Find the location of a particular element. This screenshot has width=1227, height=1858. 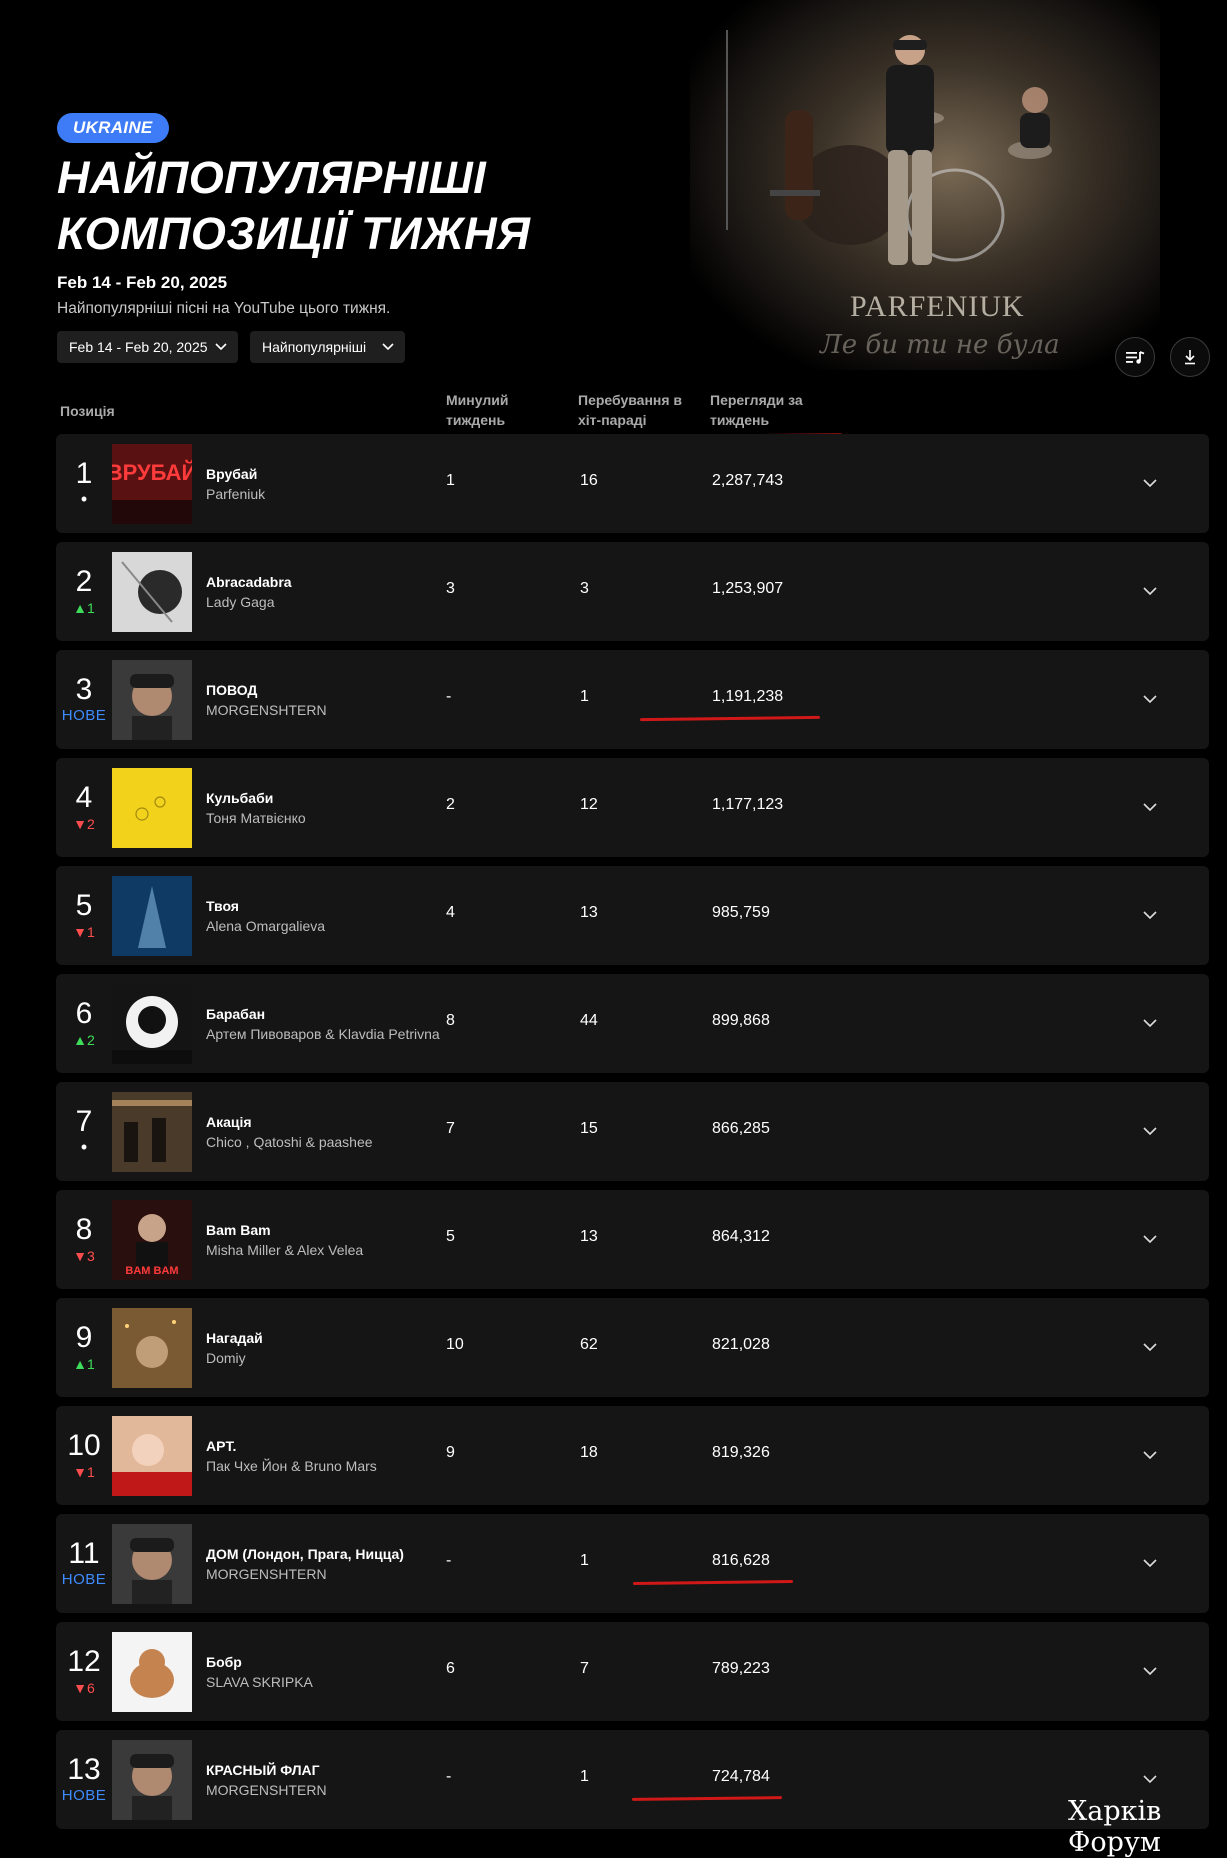

song-artist: Пак Чхе Йон & Bruno Mars is located at coordinates (346, 1466).